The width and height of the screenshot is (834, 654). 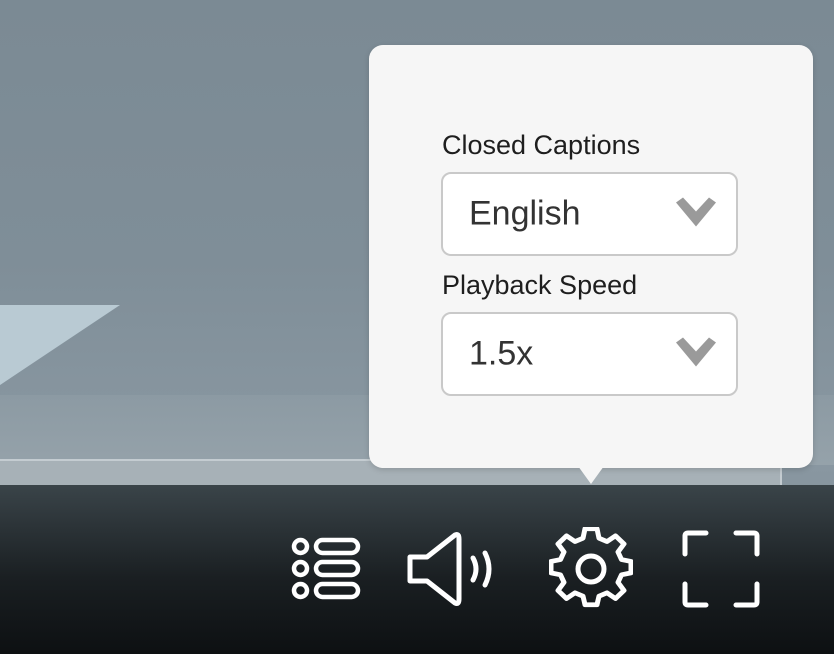 I want to click on captions-value: English, so click(x=525, y=213).